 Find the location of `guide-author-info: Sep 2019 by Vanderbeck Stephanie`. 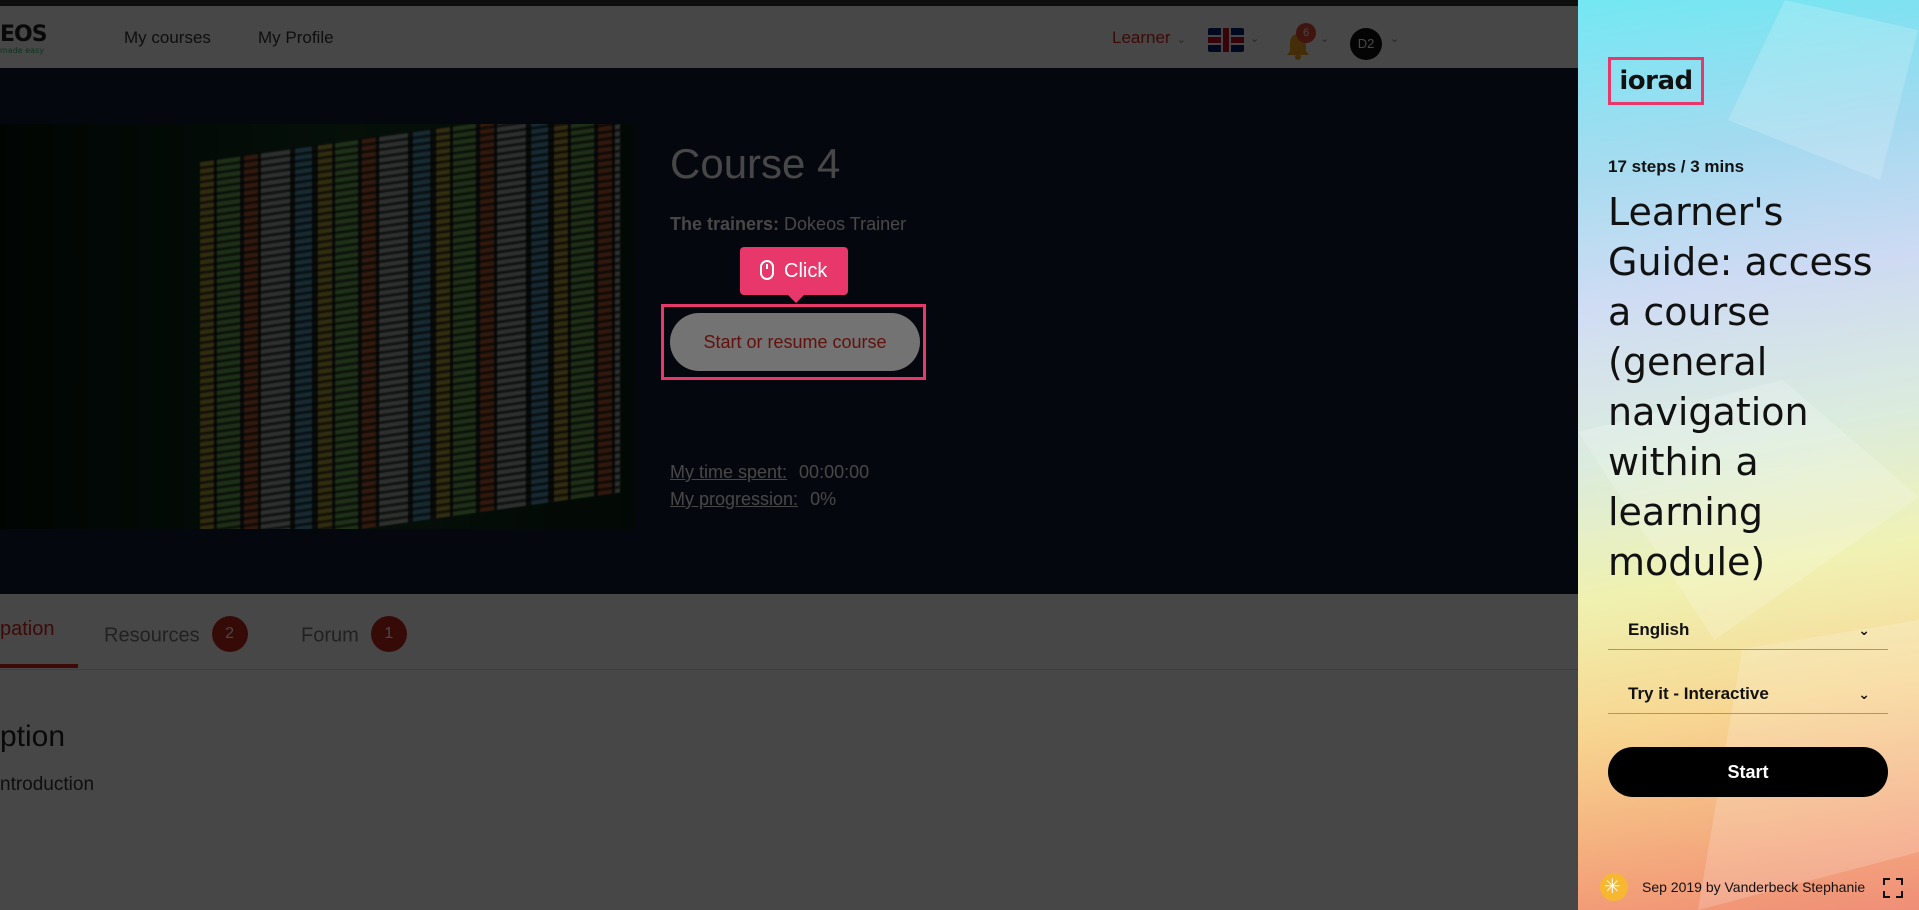

guide-author-info: Sep 2019 by Vanderbeck Stephanie is located at coordinates (1754, 887).